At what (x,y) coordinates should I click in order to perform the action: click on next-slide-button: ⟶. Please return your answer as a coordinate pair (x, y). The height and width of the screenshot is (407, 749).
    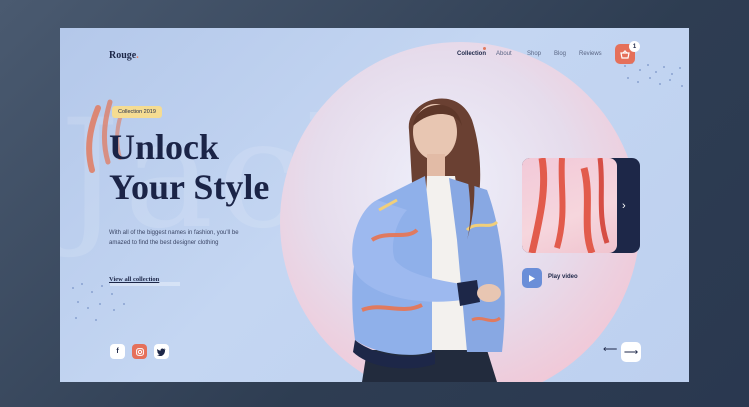
    Looking at the image, I should click on (631, 352).